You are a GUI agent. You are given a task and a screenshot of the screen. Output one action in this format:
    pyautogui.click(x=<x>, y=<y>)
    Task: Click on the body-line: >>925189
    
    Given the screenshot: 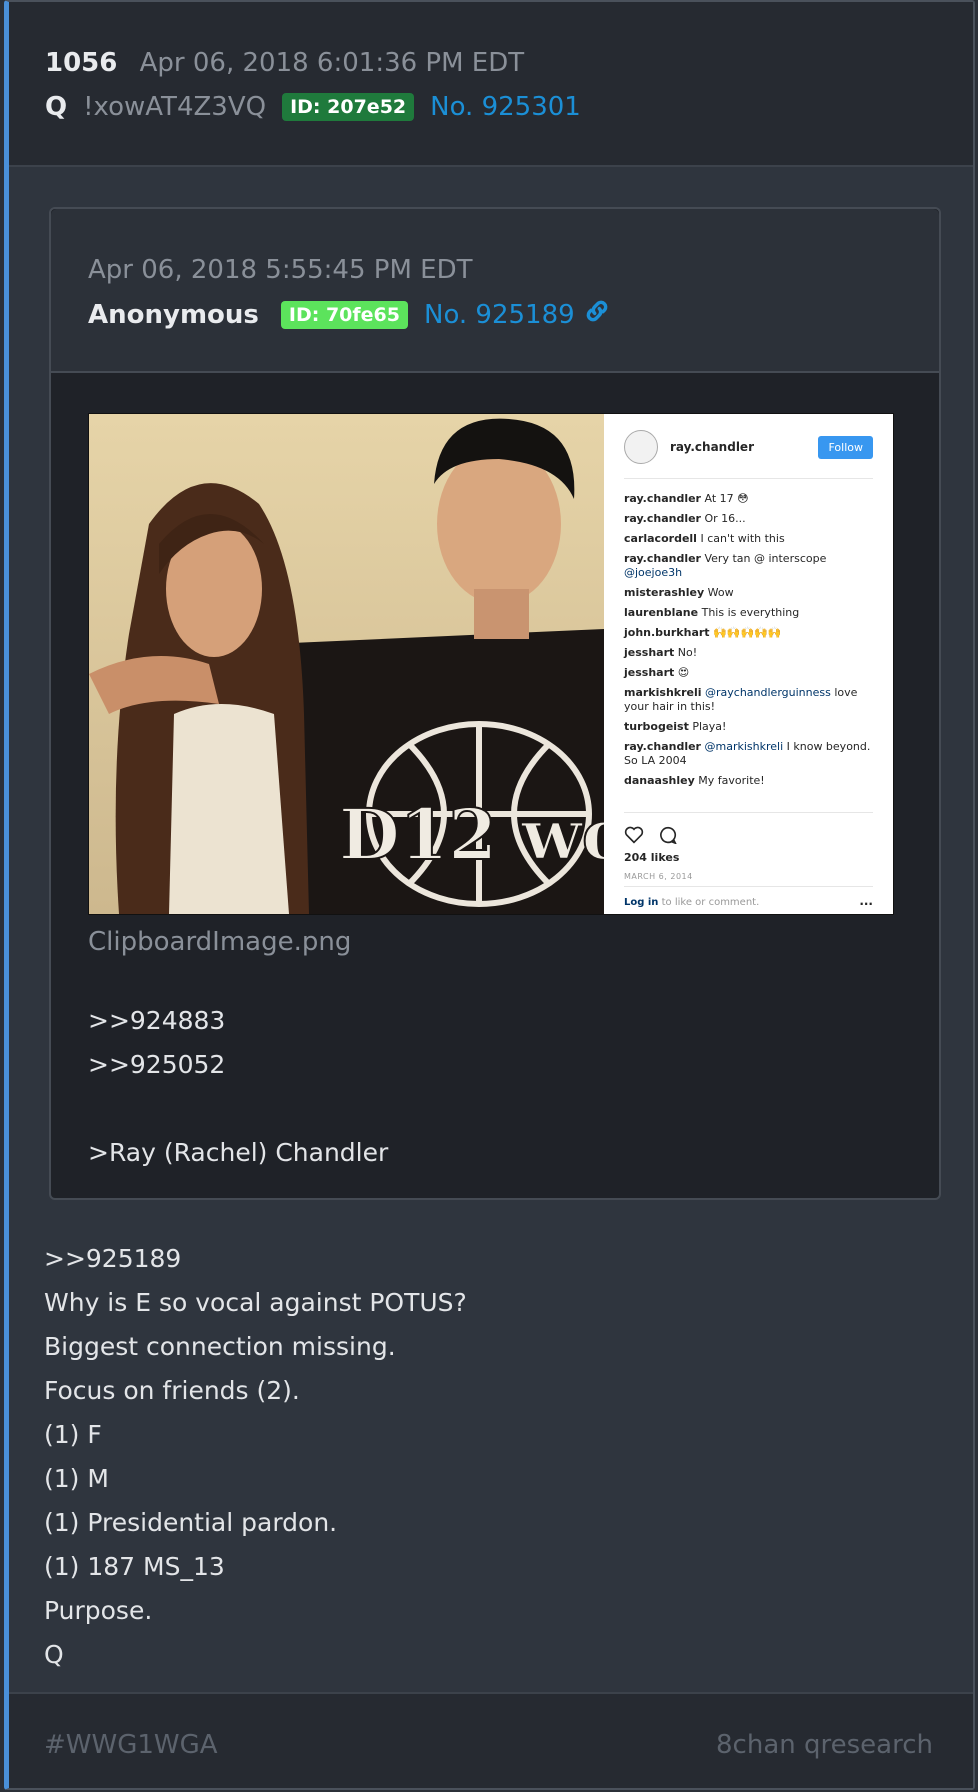 What is the action you would take?
    pyautogui.click(x=255, y=1259)
    